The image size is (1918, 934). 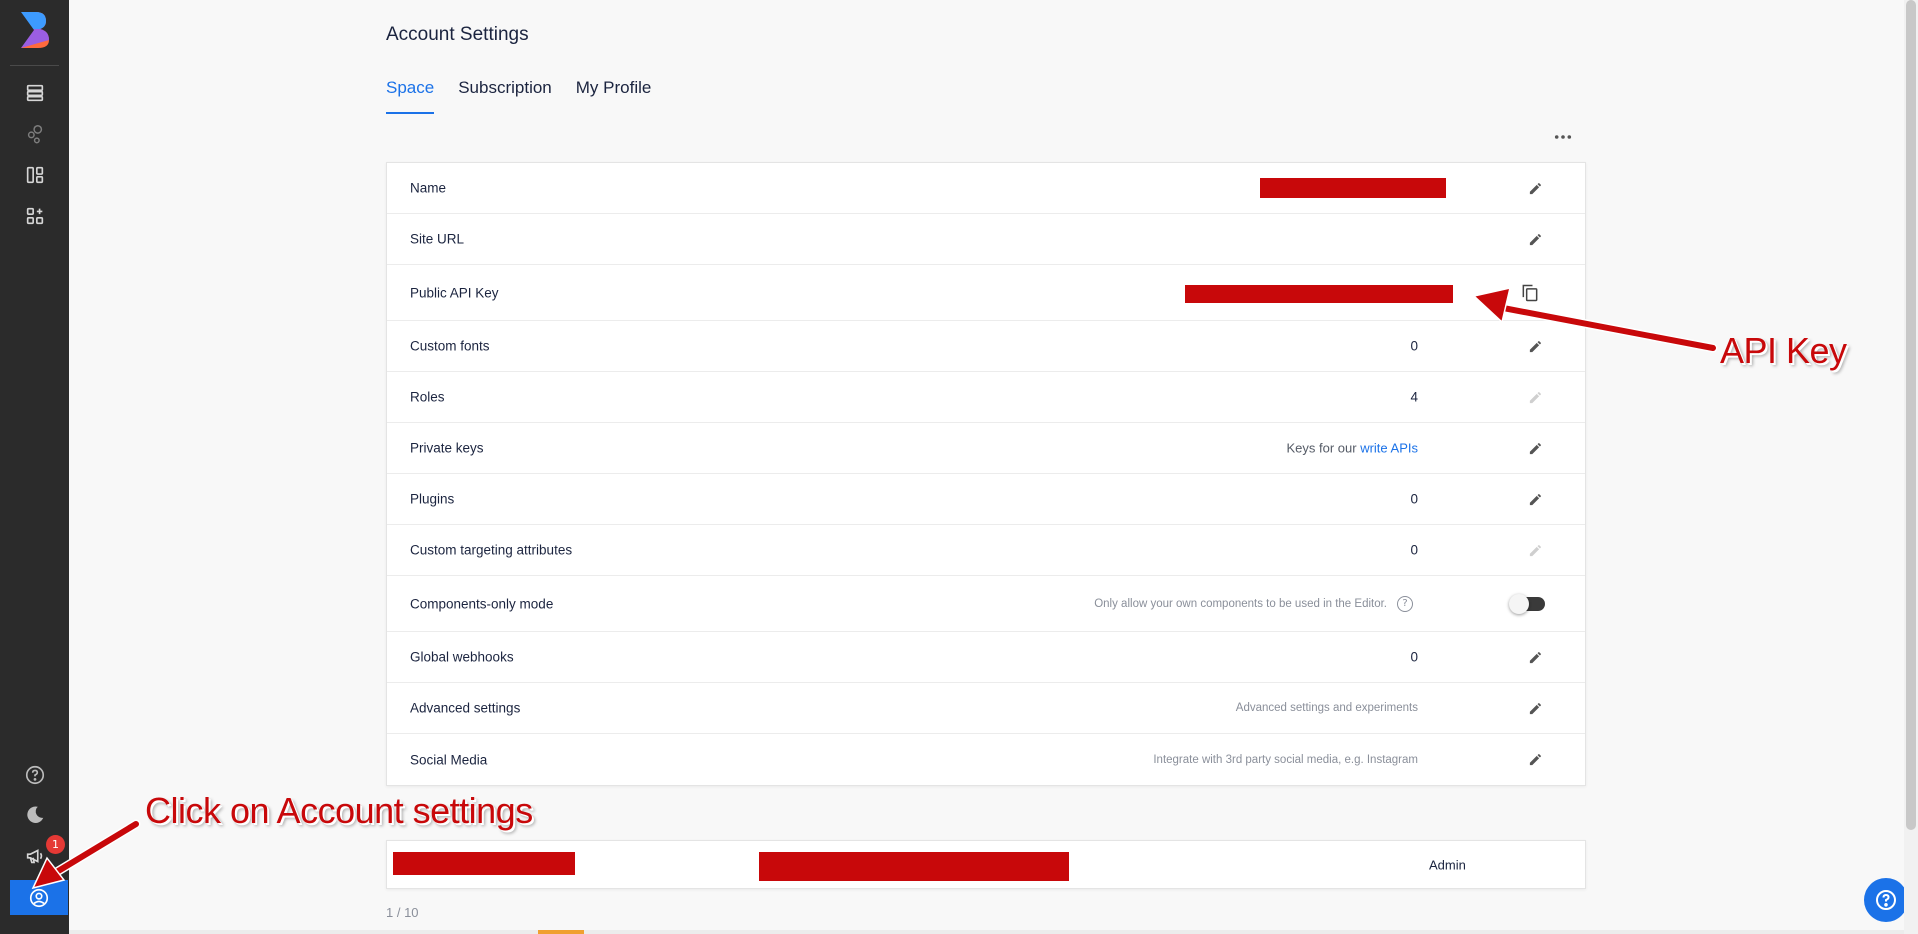 I want to click on help-chat-button, so click(x=1886, y=900).